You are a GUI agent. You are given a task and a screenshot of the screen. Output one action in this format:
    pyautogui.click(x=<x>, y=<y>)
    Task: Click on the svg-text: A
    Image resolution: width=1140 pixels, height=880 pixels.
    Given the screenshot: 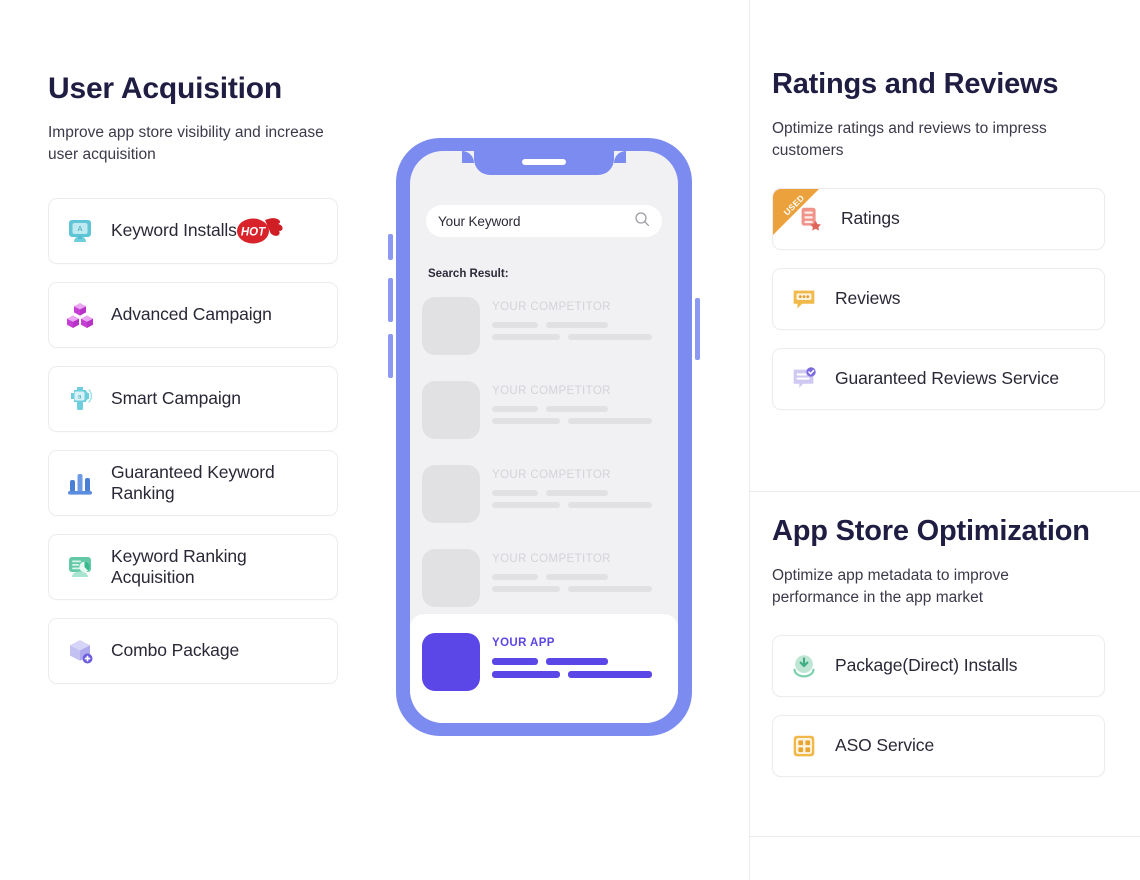 What is the action you would take?
    pyautogui.click(x=80, y=229)
    